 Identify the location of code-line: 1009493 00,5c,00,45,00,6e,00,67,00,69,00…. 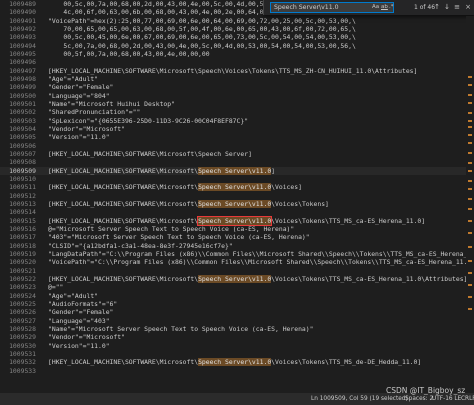
(237, 37).